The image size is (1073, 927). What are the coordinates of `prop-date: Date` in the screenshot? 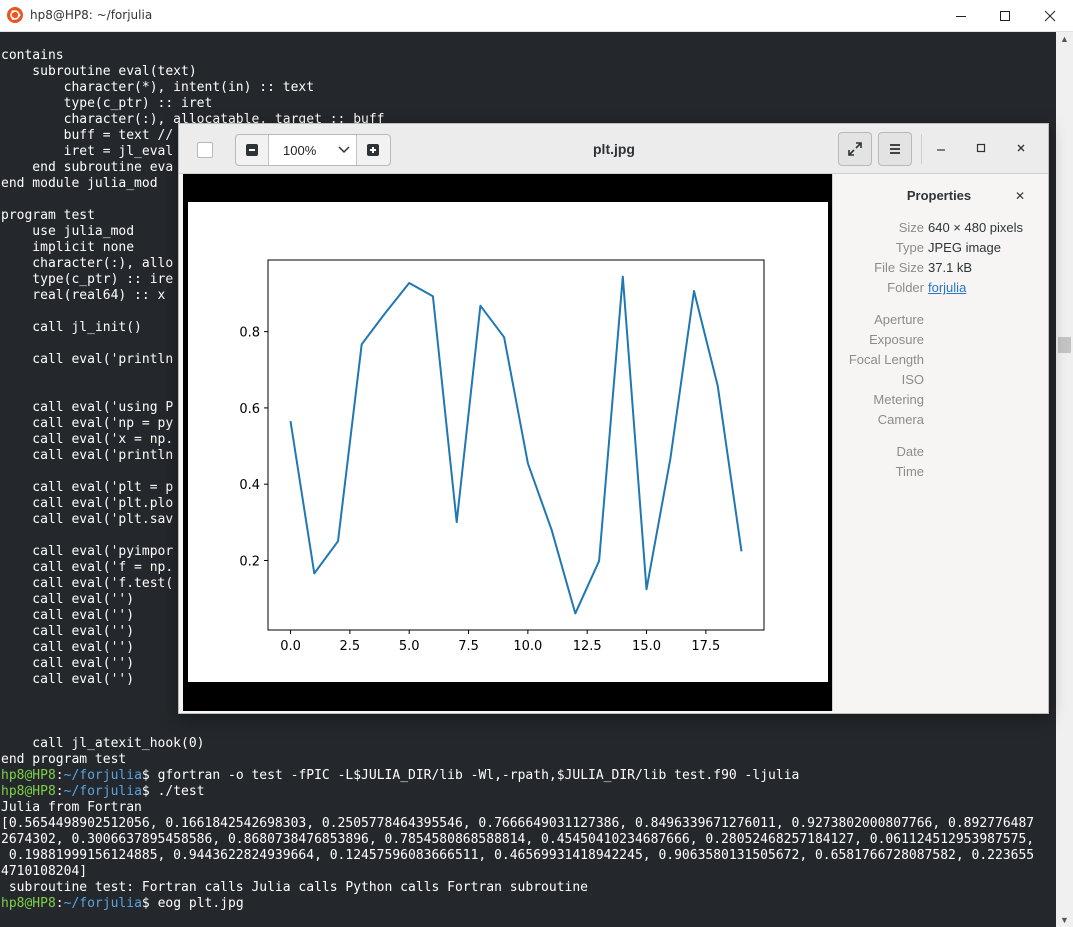 It's located at (910, 451).